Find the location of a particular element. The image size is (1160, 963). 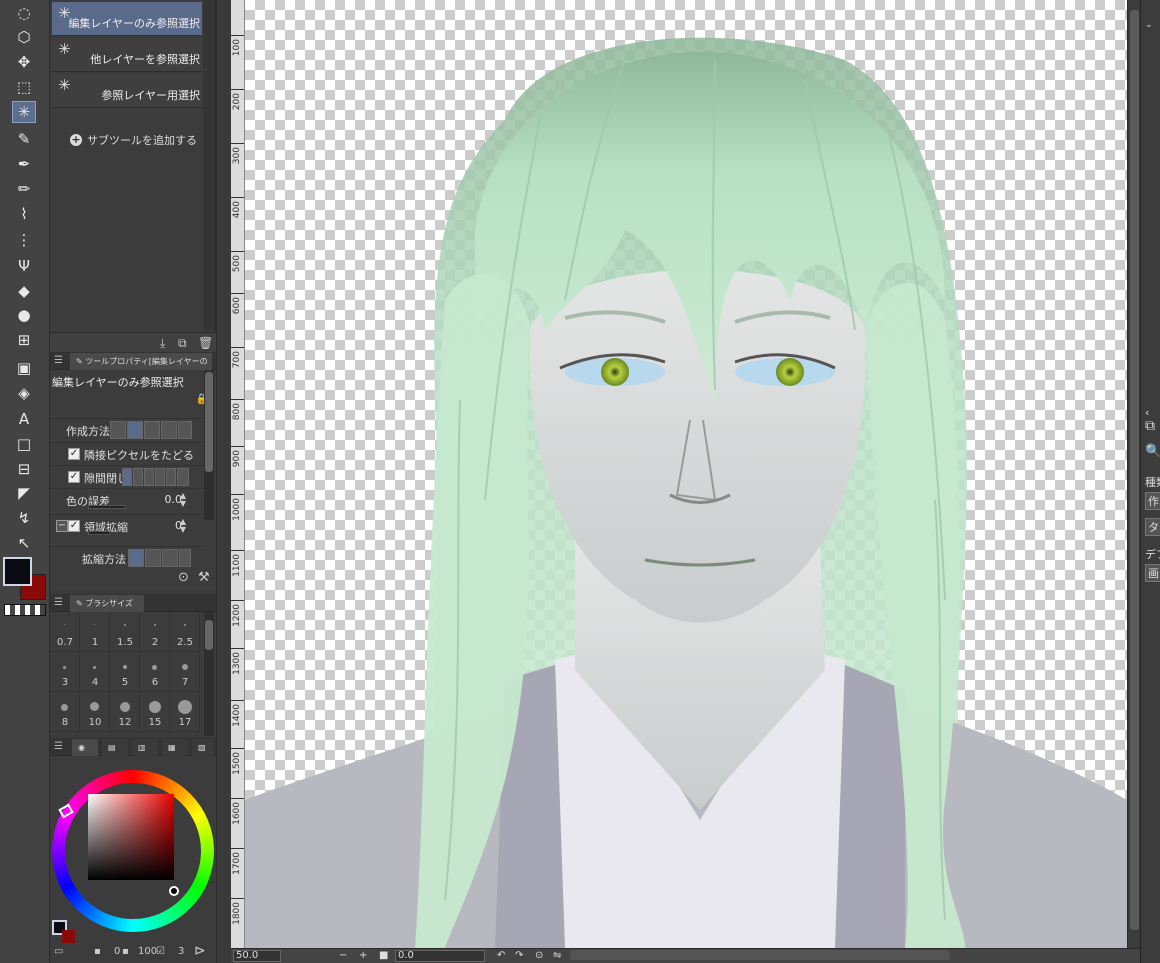

tab-color-wheel: ◉ is located at coordinates (85, 747).